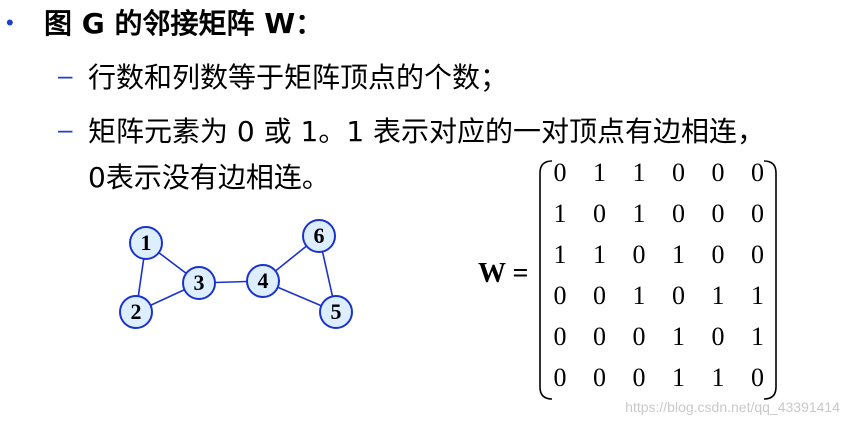  What do you see at coordinates (678, 336) in the screenshot?
I see `matrix-cell-r5-c4: 1` at bounding box center [678, 336].